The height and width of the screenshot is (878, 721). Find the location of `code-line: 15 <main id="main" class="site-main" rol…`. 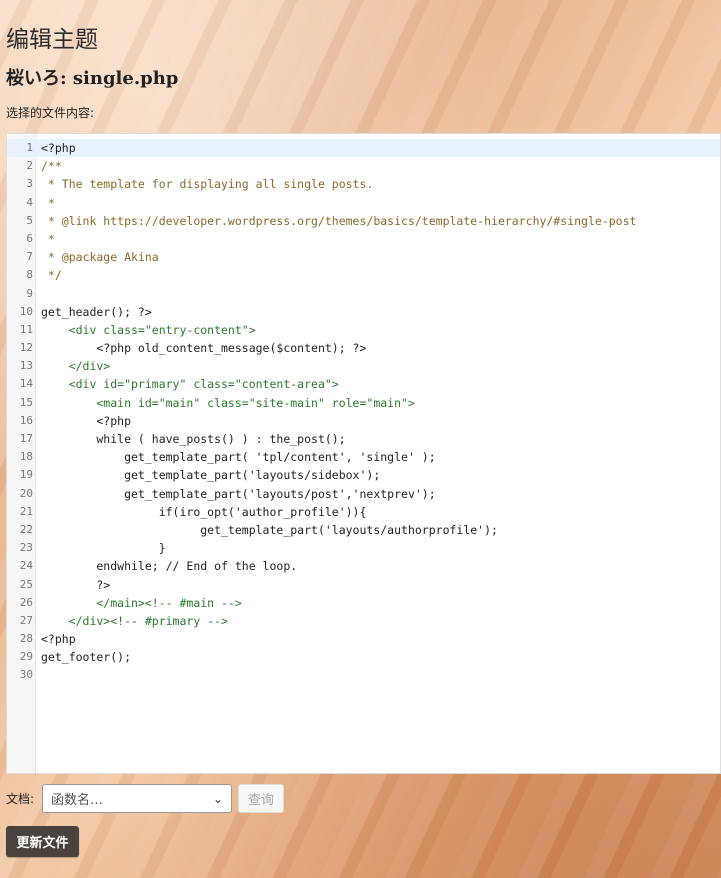

code-line: 15 <main id="main" class="site-main" rol… is located at coordinates (363, 403).